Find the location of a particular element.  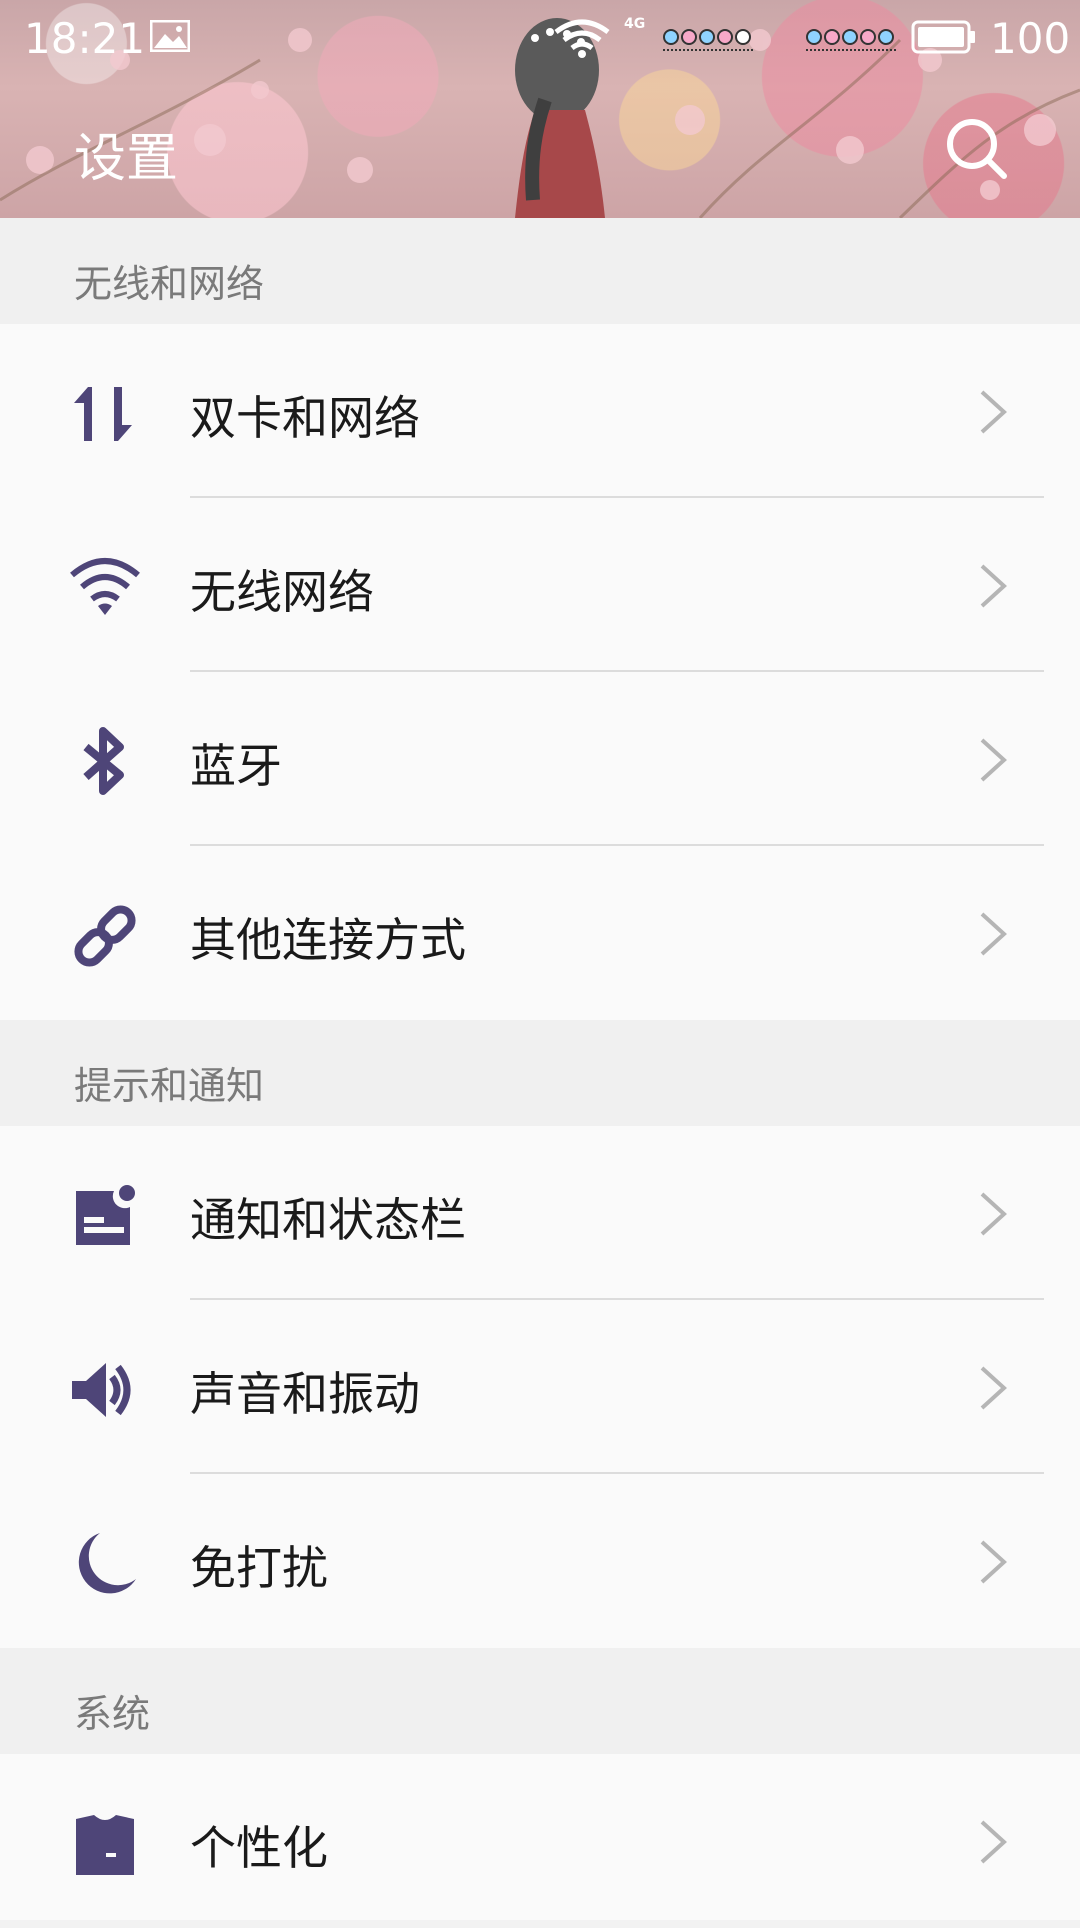

battery-icon is located at coordinates (943, 37).